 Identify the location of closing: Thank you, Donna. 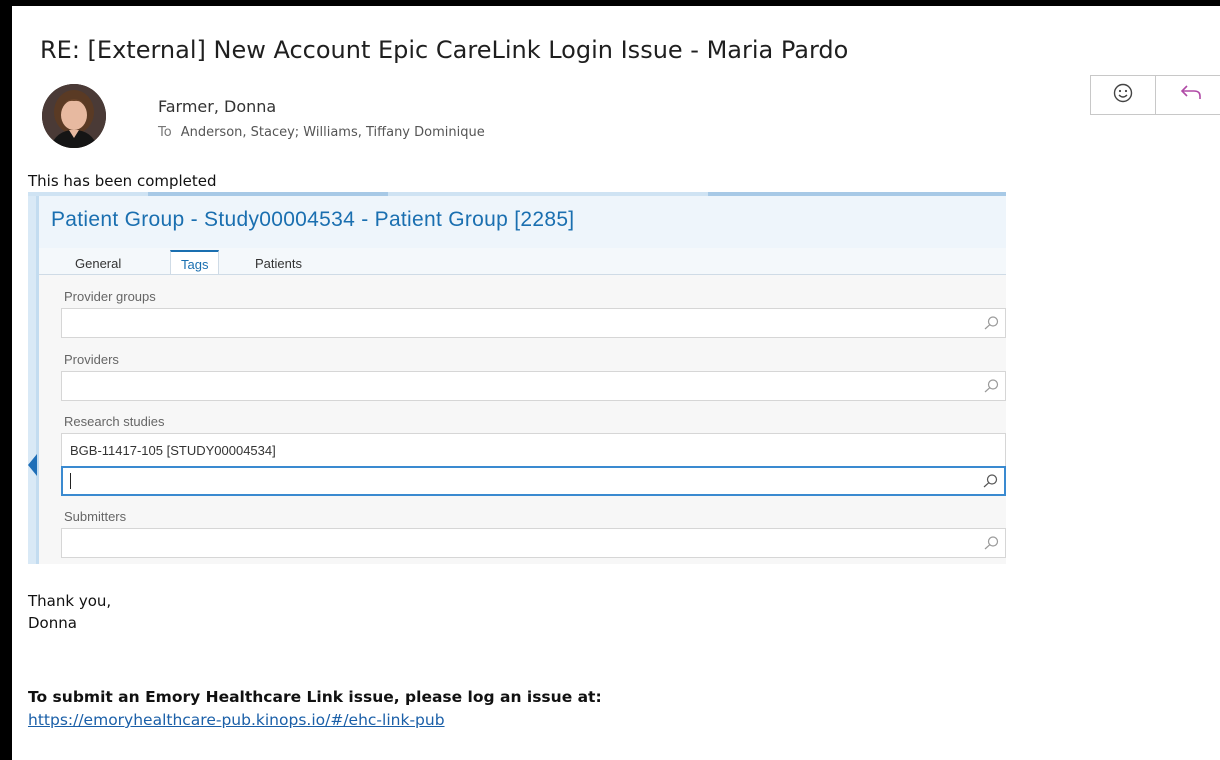
(69, 612).